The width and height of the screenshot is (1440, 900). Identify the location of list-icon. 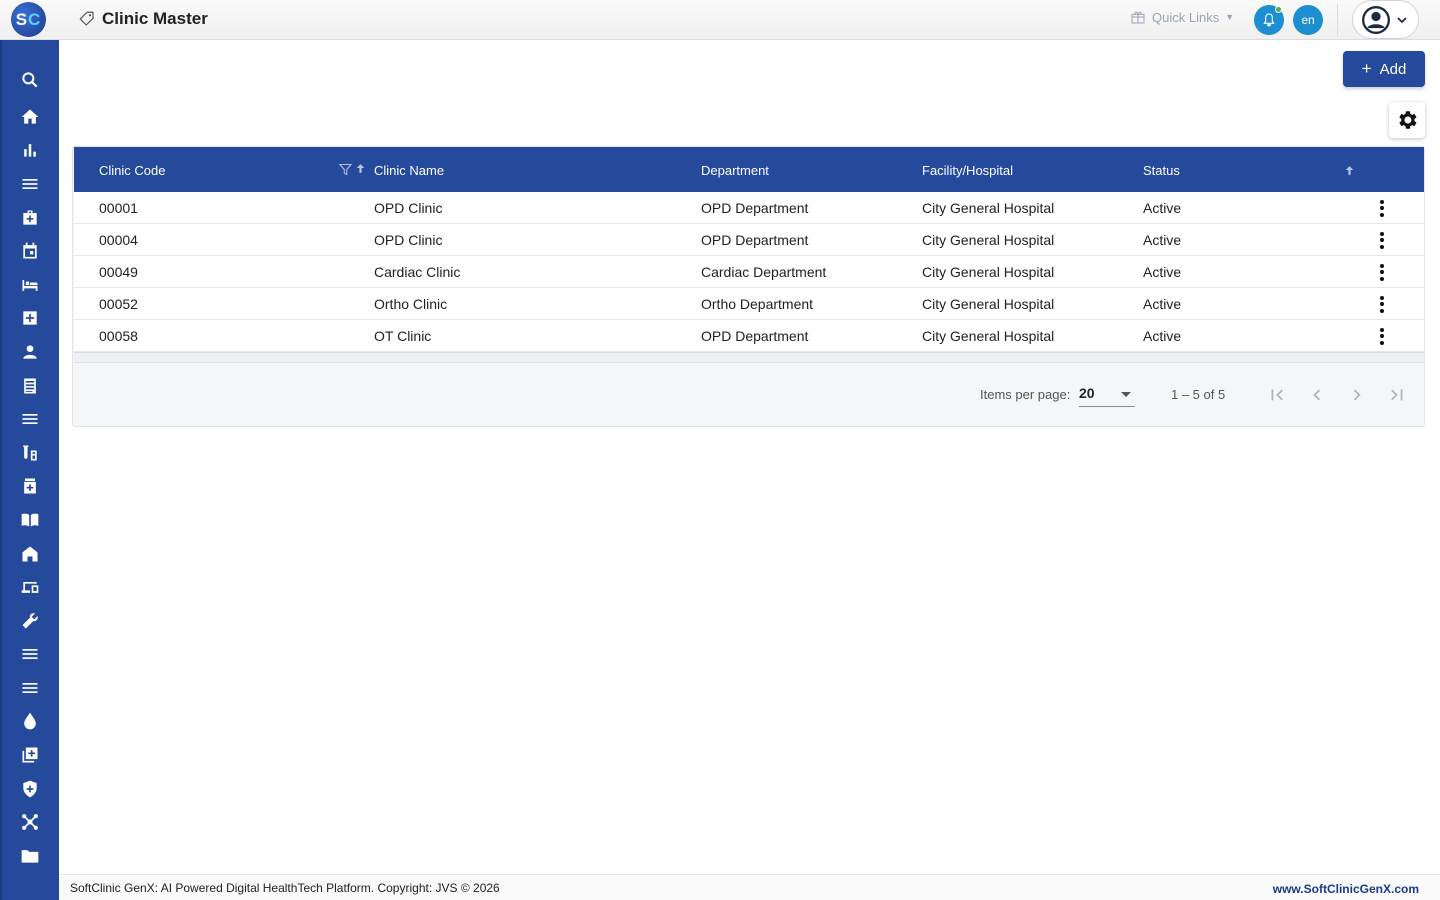
(30, 386).